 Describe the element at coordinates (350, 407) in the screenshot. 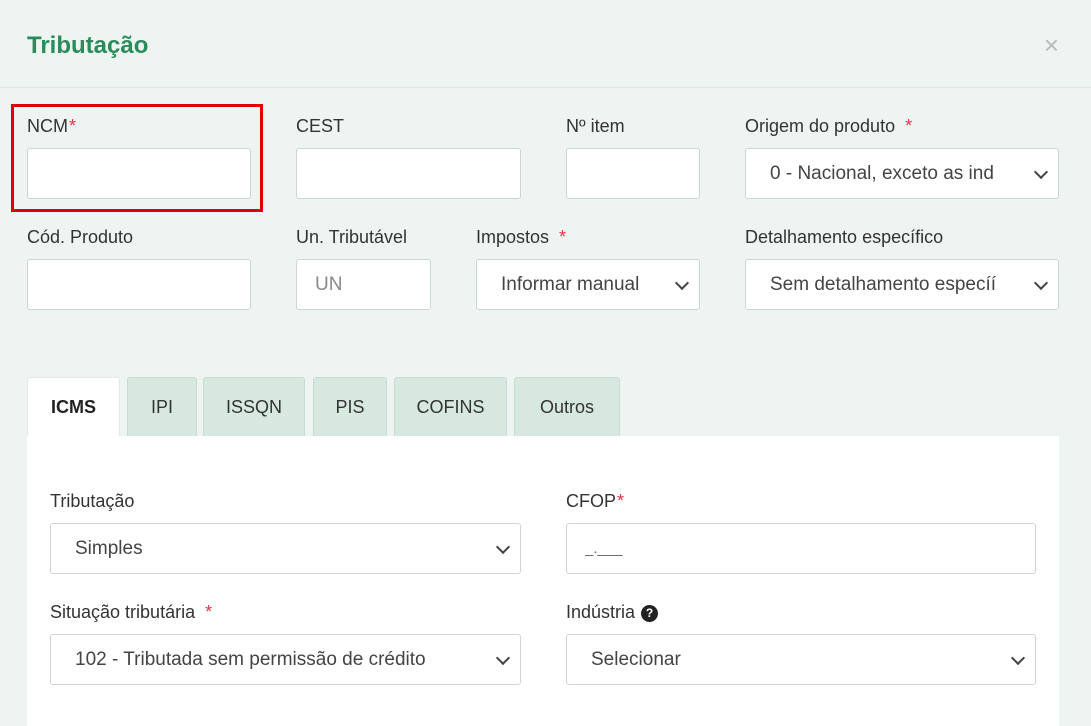

I see `tab-pis: PIS` at that location.